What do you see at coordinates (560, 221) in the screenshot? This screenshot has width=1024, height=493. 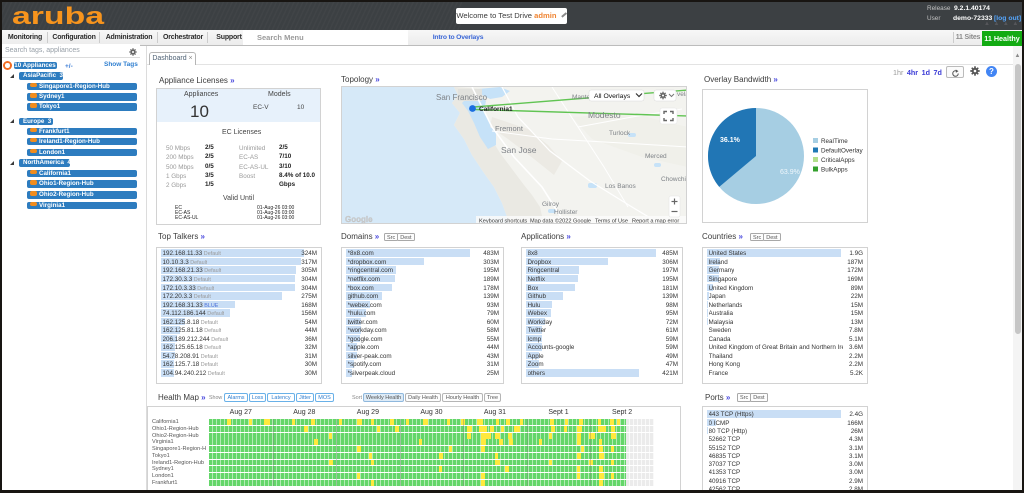 I see `svg-text: Map data ©2022 Google` at bounding box center [560, 221].